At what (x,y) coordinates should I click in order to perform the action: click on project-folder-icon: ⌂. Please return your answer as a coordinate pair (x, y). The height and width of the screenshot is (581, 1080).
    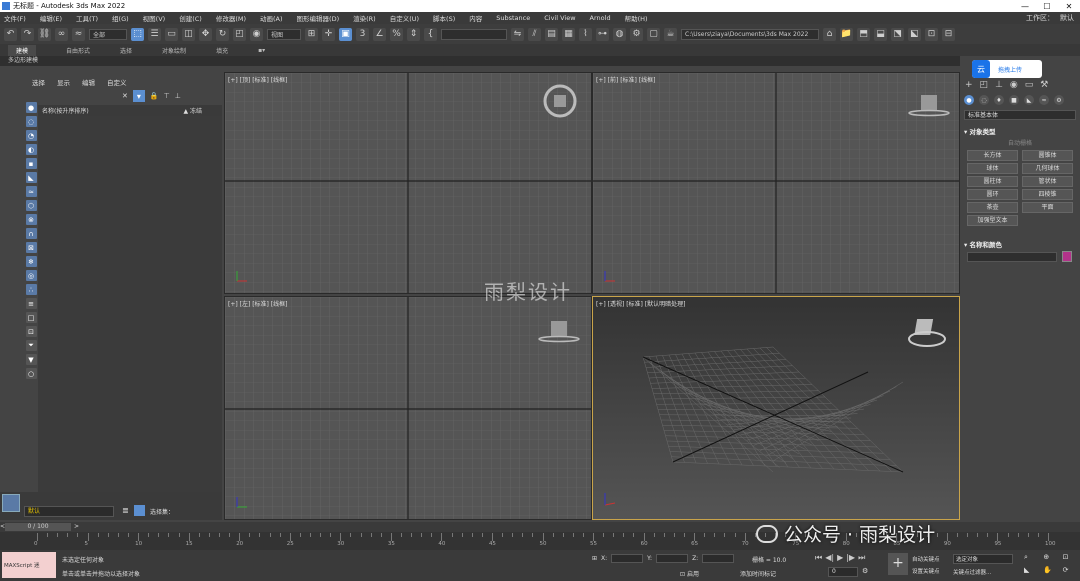
    Looking at the image, I should click on (829, 34).